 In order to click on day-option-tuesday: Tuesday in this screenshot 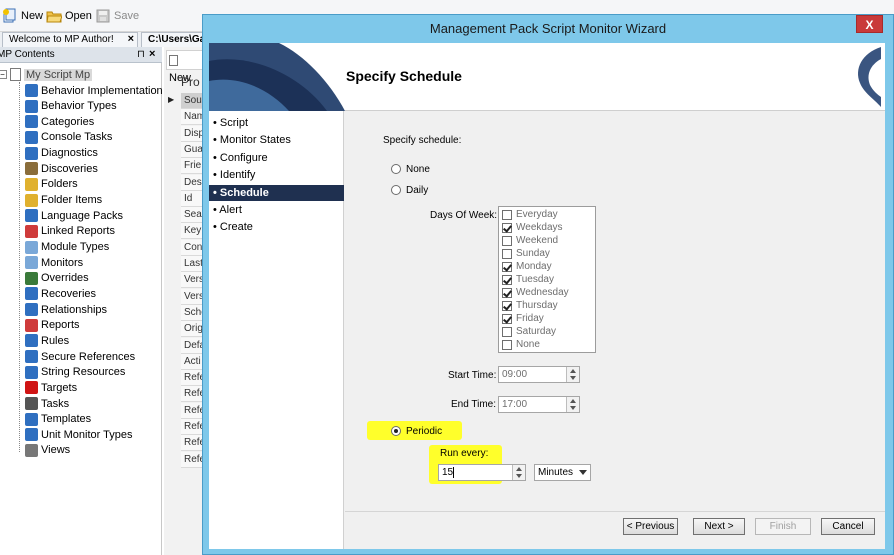, I will do `click(528, 279)`.